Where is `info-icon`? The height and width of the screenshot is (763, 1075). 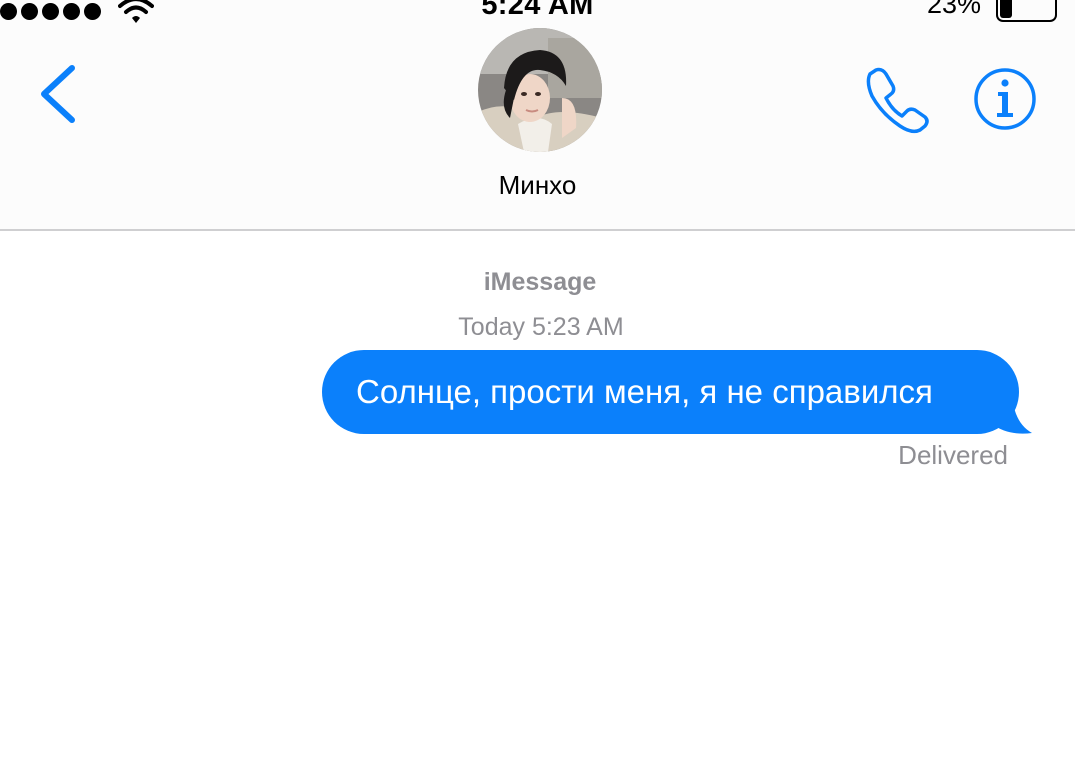 info-icon is located at coordinates (1005, 99).